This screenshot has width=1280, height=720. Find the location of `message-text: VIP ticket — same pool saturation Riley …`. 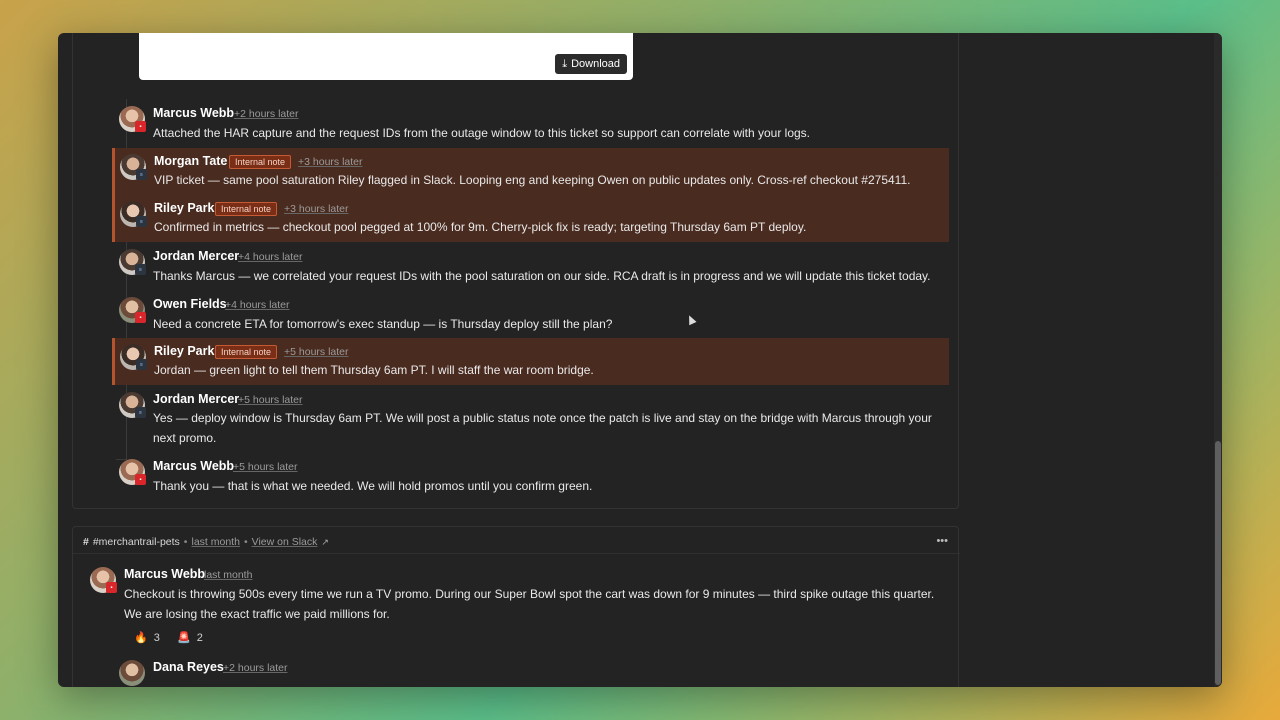

message-text: VIP ticket — same pool saturation Riley … is located at coordinates (532, 180).